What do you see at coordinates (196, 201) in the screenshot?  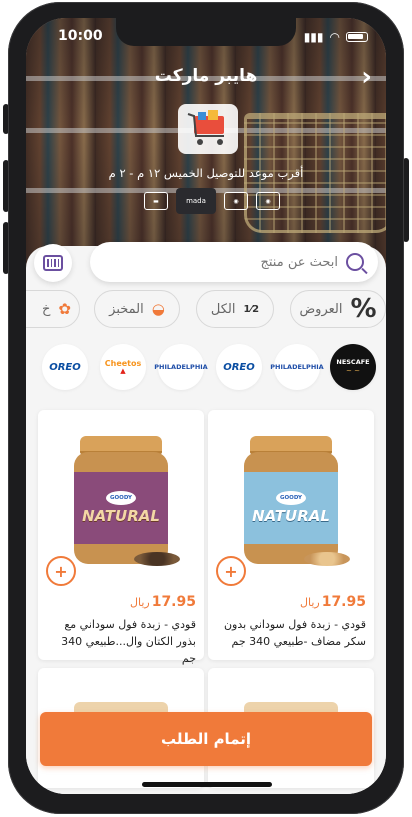 I see `mada-icon: mada` at bounding box center [196, 201].